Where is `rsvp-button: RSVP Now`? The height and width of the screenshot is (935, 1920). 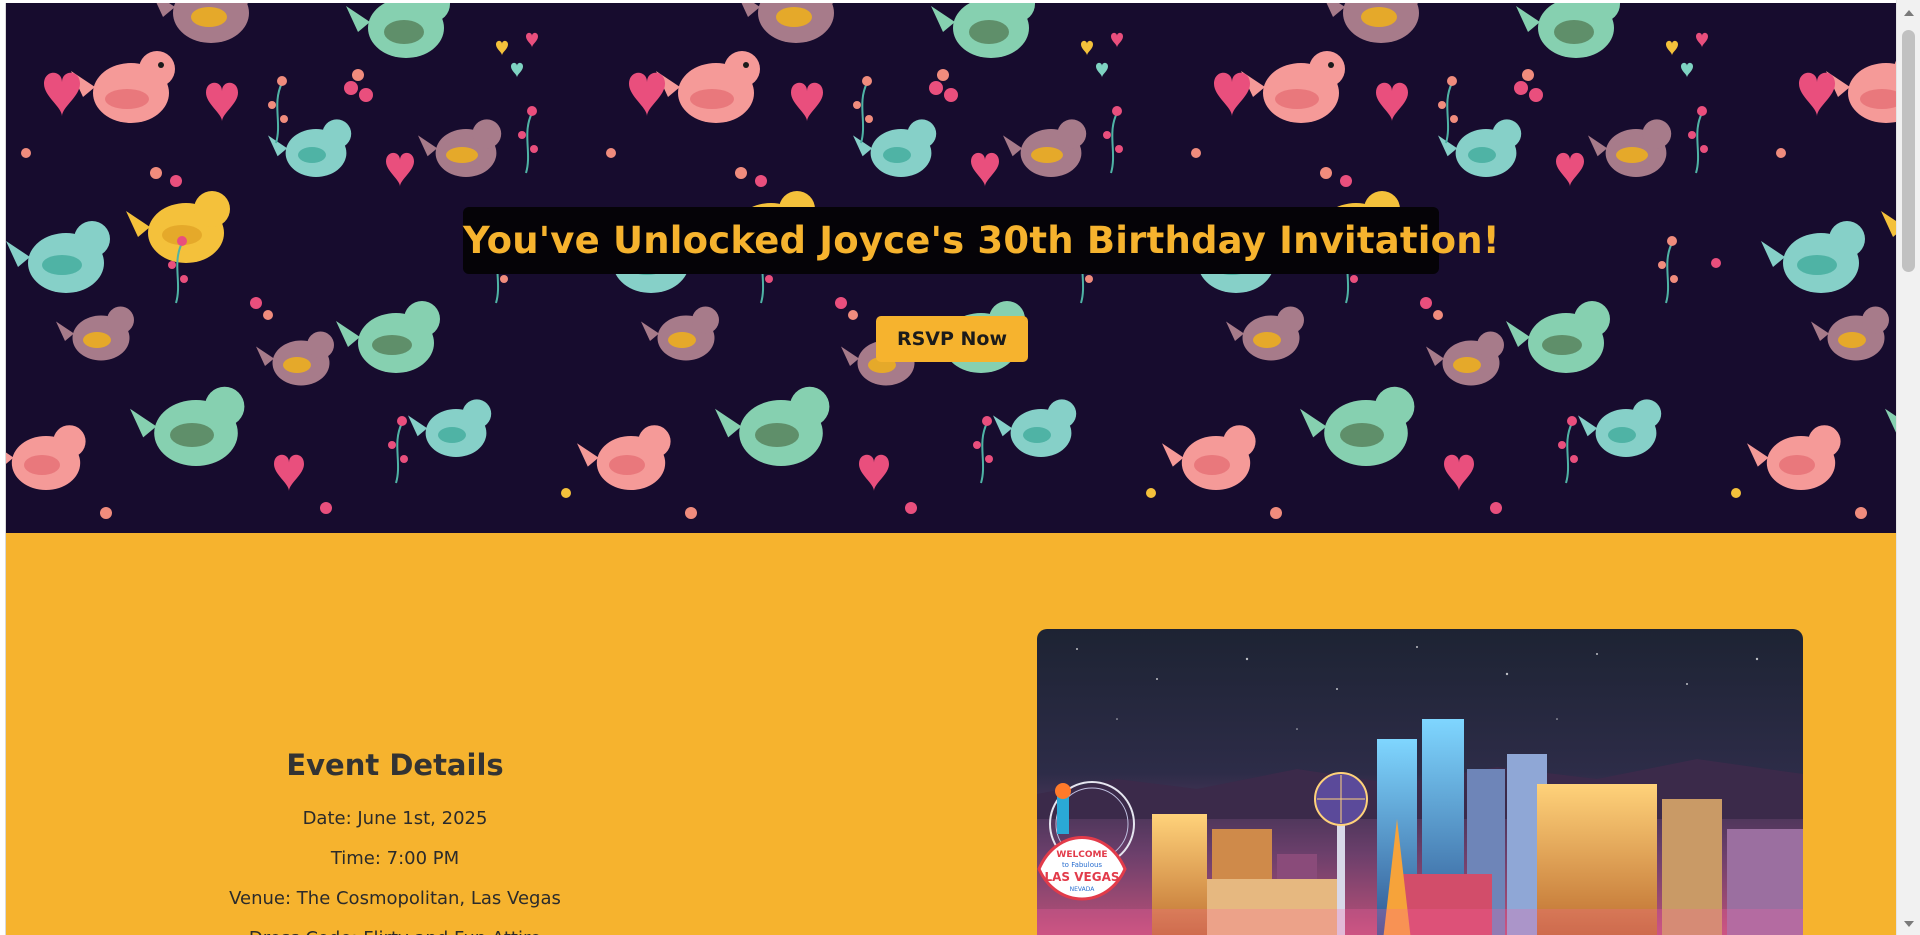
rsvp-button: RSVP Now is located at coordinates (952, 339).